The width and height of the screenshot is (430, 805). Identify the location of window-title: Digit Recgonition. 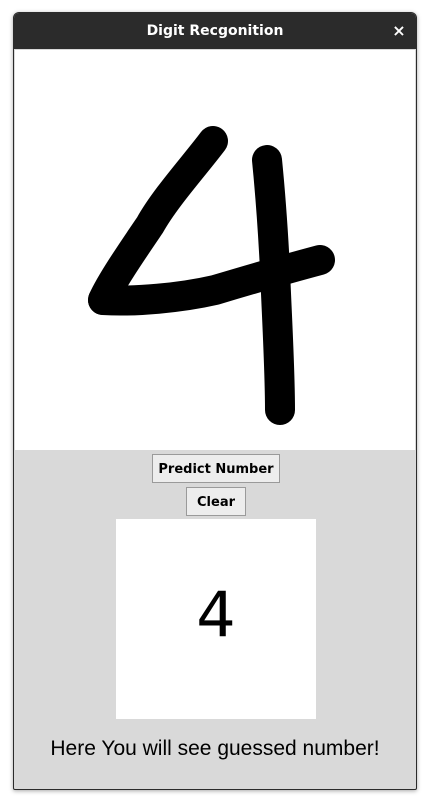
(215, 31).